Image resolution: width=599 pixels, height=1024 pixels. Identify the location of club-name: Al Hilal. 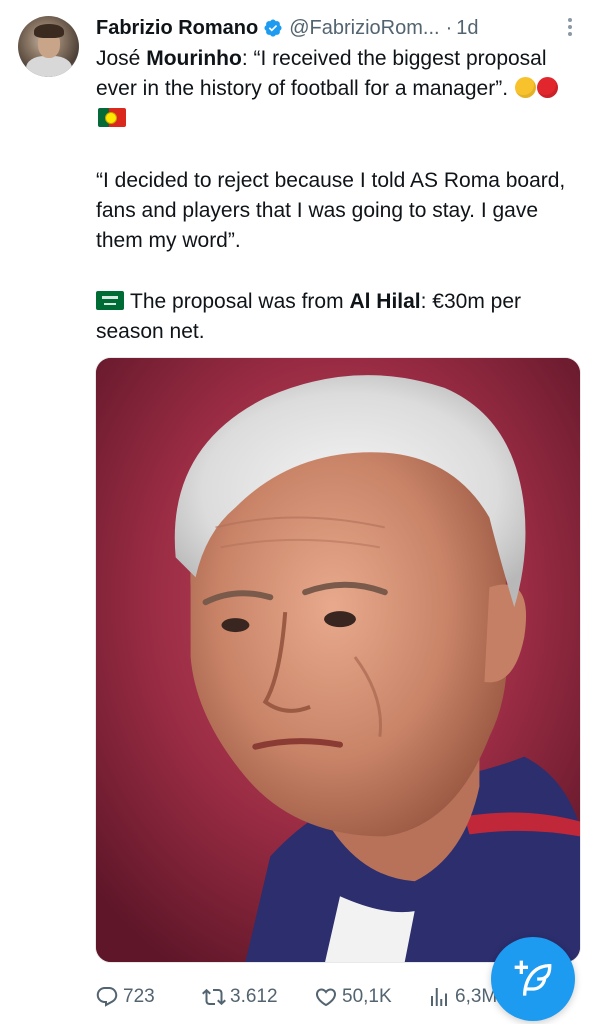
(385, 301).